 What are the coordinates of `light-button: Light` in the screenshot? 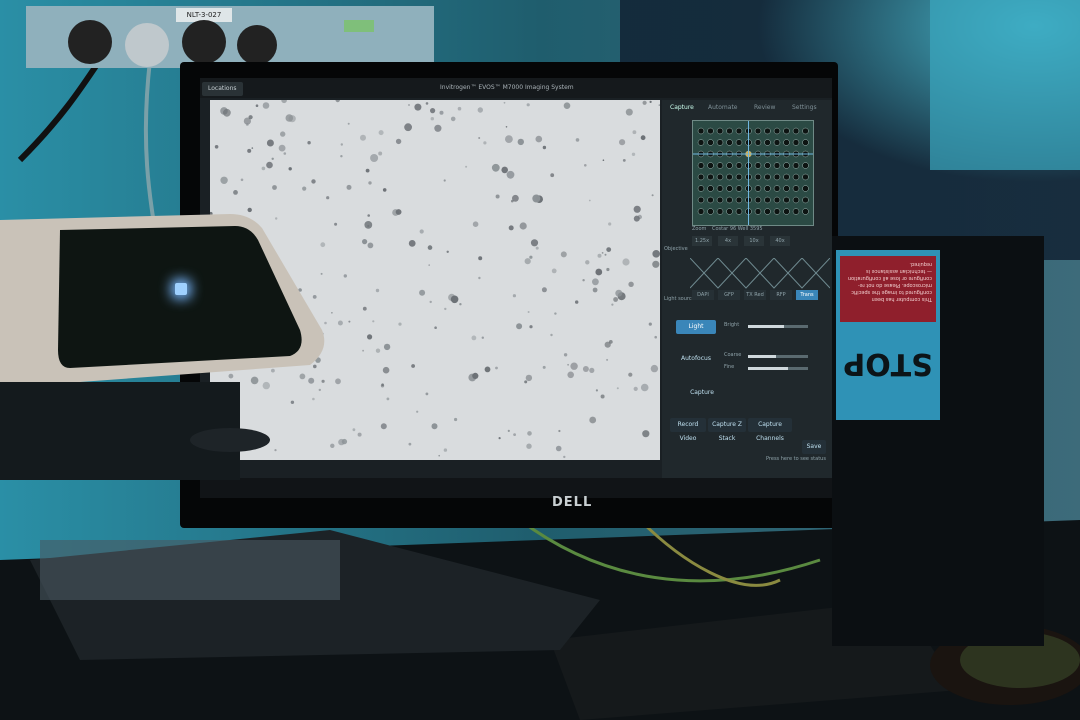 It's located at (696, 327).